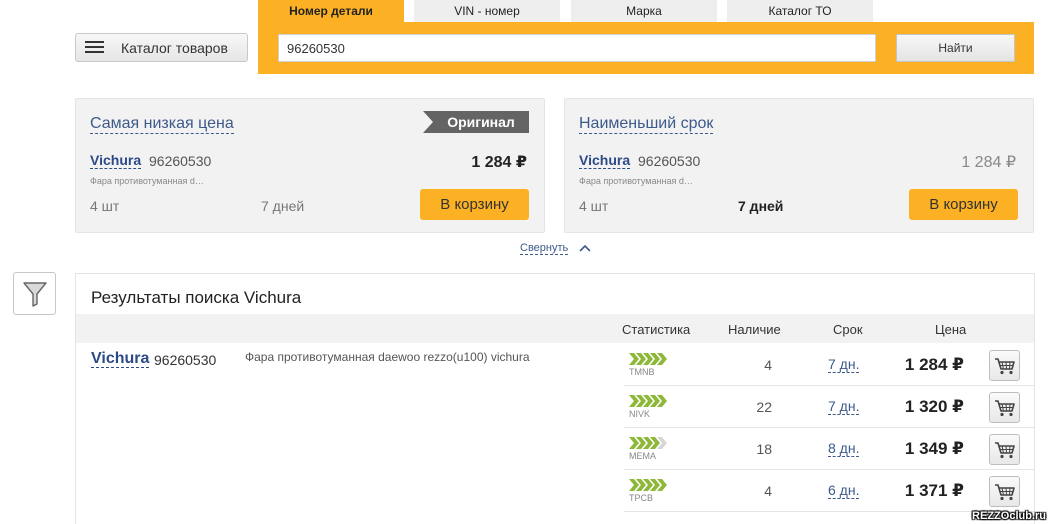 This screenshot has width=1048, height=524. Describe the element at coordinates (555, 328) in the screenshot. I see `results-header: Статистика Наличие Срок Цена` at that location.